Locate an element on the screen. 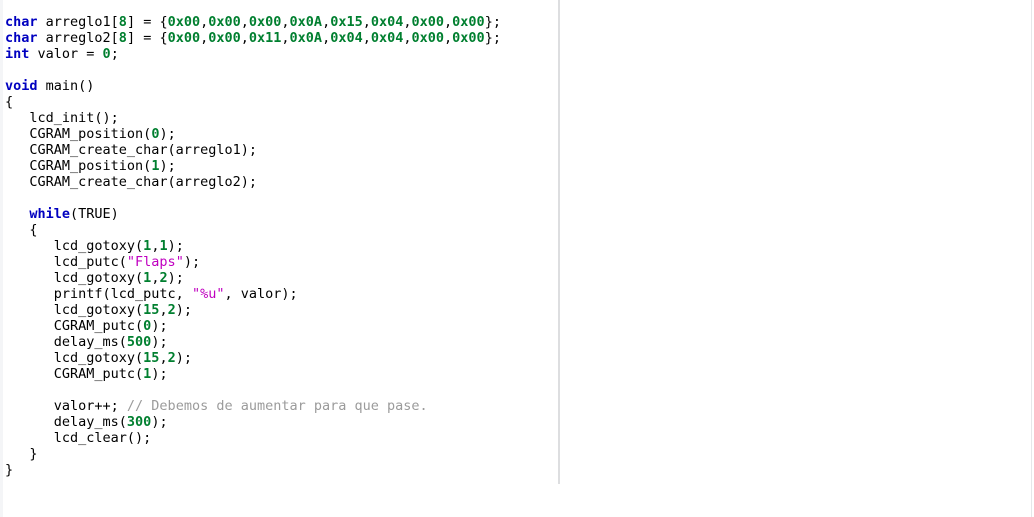 This screenshot has height=517, width=1034. code-line: lcd_gotoxy(1,2); is located at coordinates (517, 278).